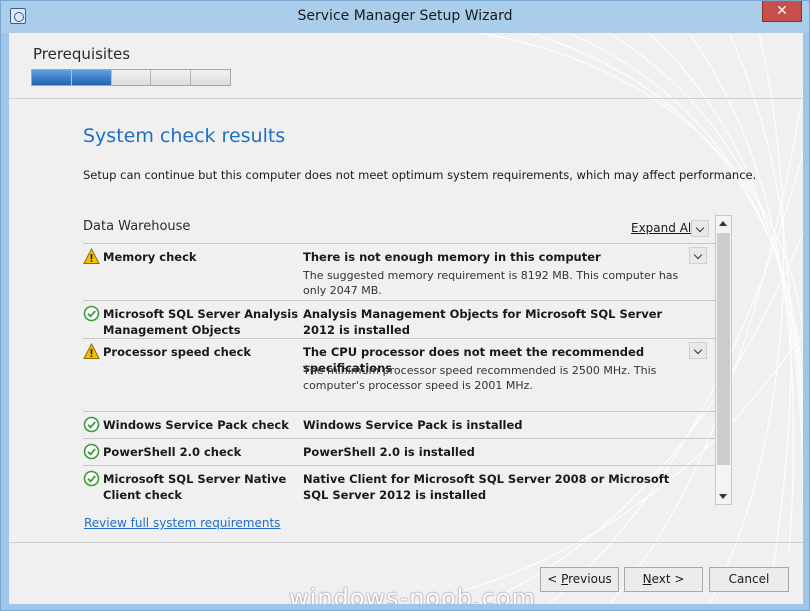 The width and height of the screenshot is (810, 611). Describe the element at coordinates (412, 594) in the screenshot. I see `watermark-text: windows-noob.com` at that location.